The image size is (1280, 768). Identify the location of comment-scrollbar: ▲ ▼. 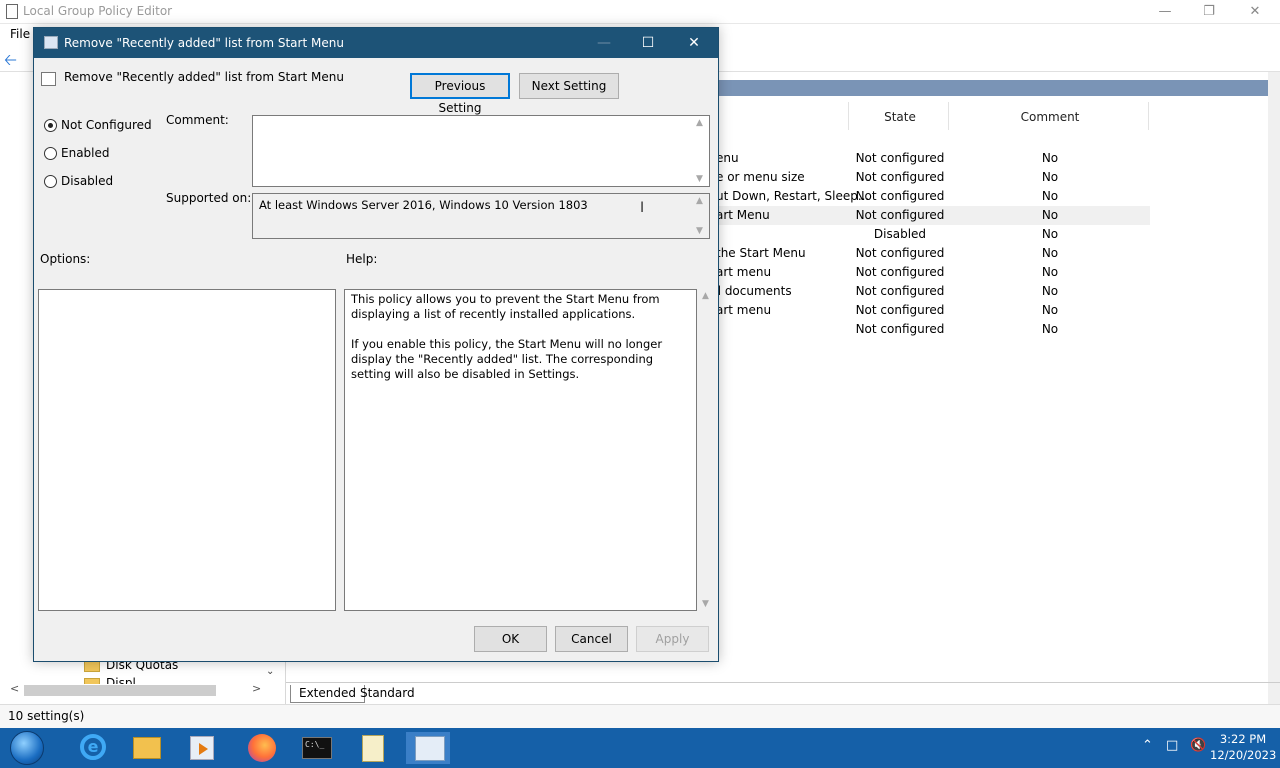
(701, 151).